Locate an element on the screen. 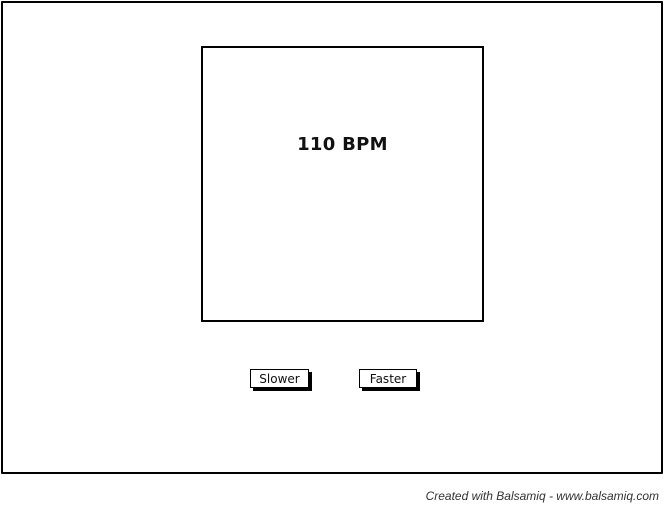 Image resolution: width=665 pixels, height=506 pixels. slower-button: Slower is located at coordinates (279, 378).